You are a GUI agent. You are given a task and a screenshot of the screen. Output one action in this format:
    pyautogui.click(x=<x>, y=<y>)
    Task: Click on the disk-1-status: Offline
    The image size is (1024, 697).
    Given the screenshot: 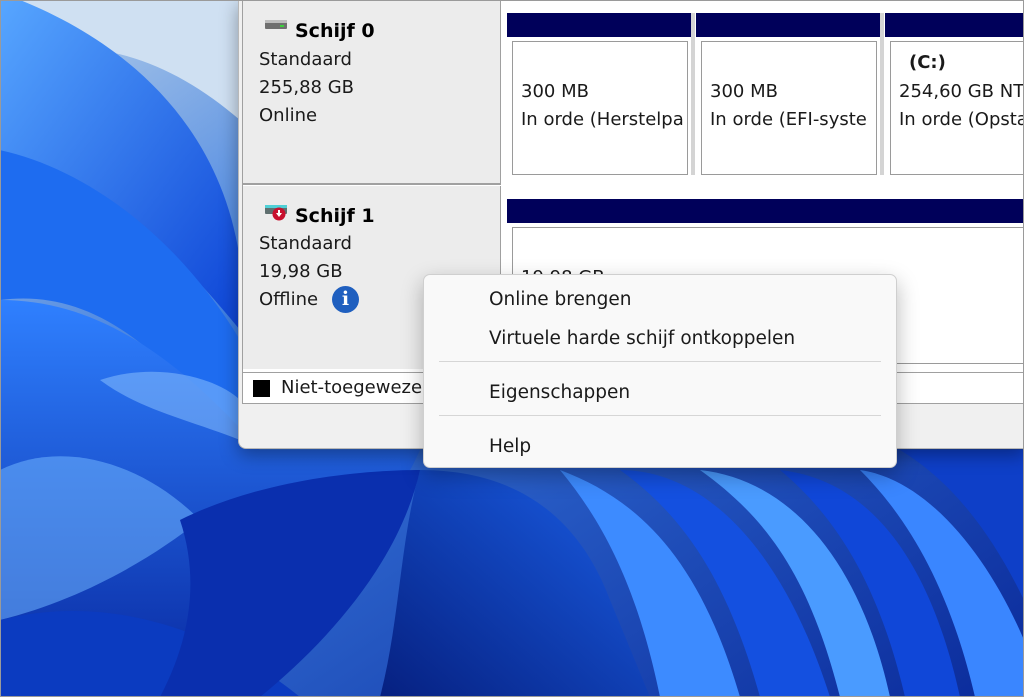 What is the action you would take?
    pyautogui.click(x=289, y=299)
    